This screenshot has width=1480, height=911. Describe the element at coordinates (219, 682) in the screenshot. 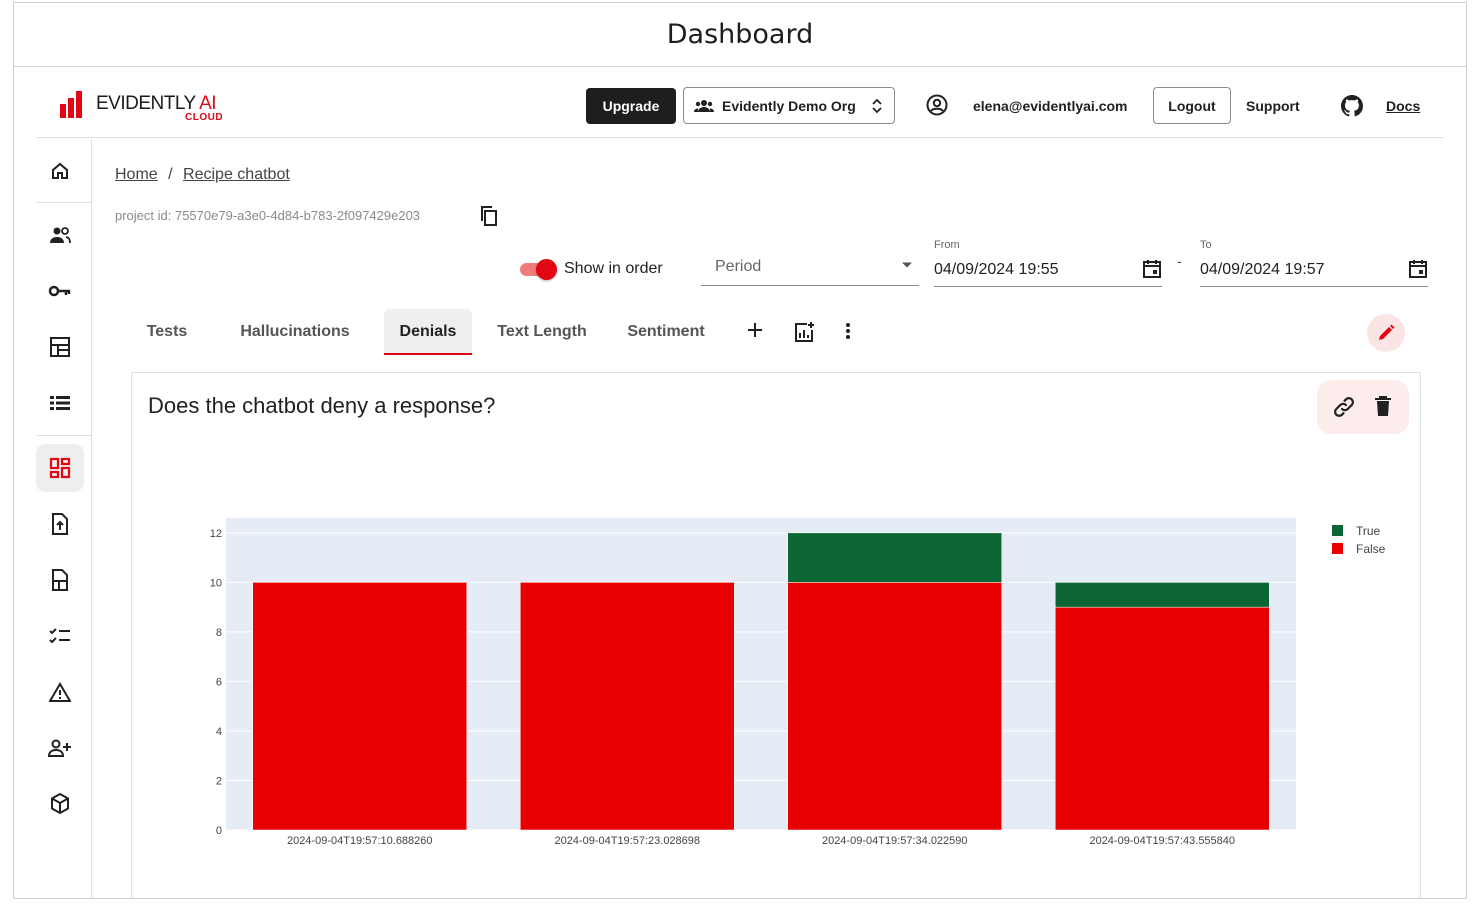

I see `y-tick-label: 6` at that location.